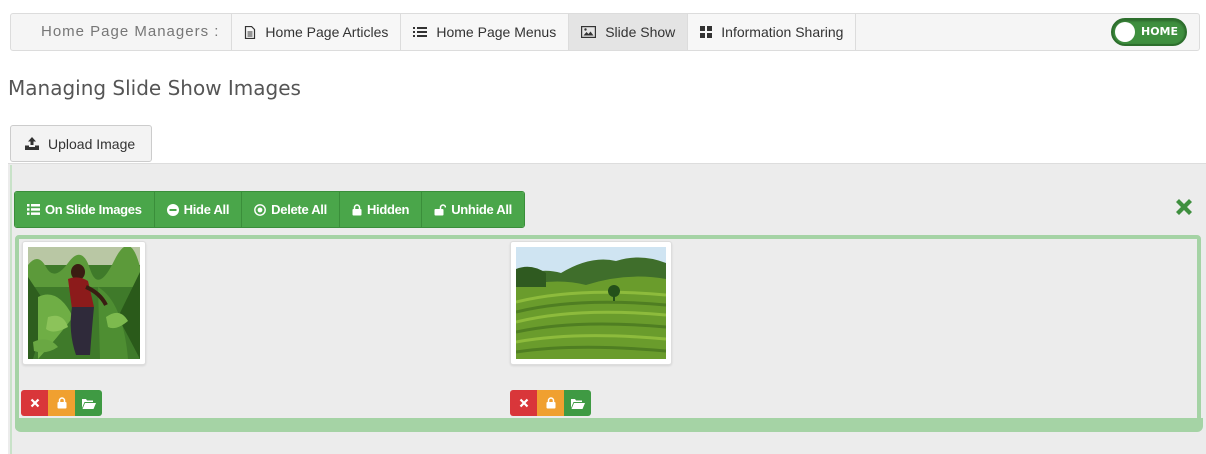 This screenshot has height=454, width=1206. What do you see at coordinates (206, 209) in the screenshot?
I see `button-label: Hide All` at bounding box center [206, 209].